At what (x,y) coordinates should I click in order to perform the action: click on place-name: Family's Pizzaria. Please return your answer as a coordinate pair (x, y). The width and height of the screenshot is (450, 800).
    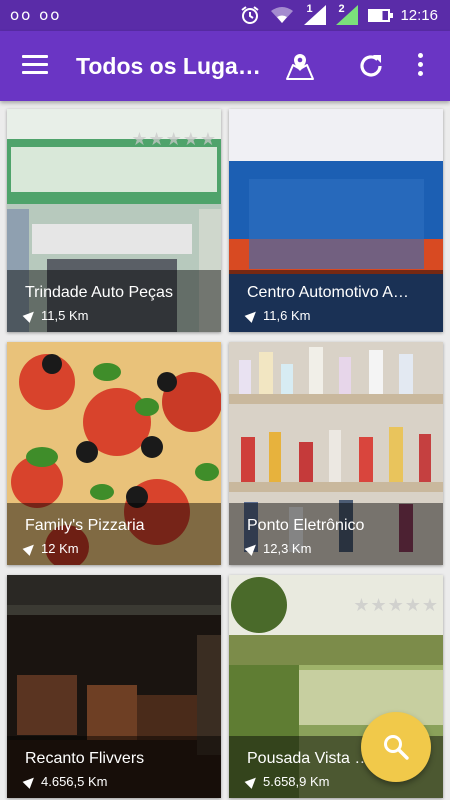
    Looking at the image, I should click on (85, 525).